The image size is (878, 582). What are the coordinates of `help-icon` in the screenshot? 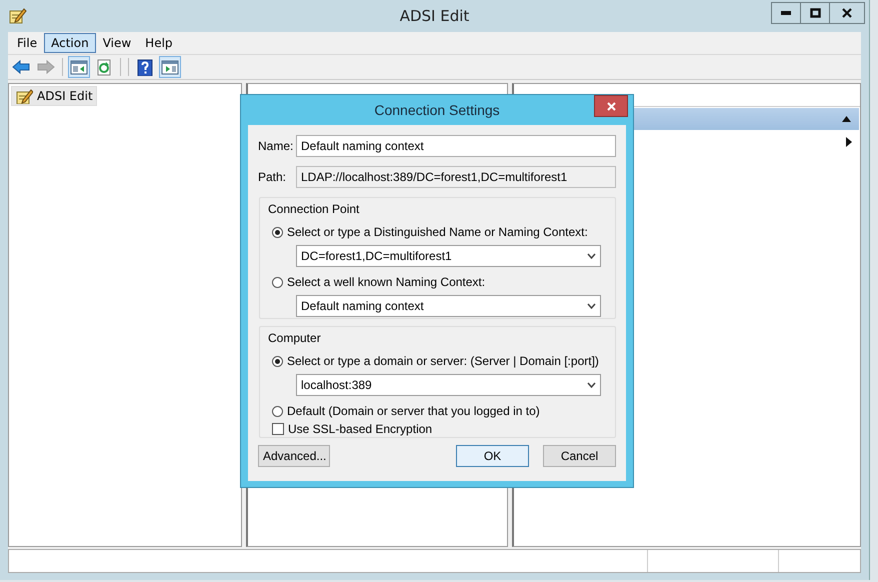 It's located at (145, 67).